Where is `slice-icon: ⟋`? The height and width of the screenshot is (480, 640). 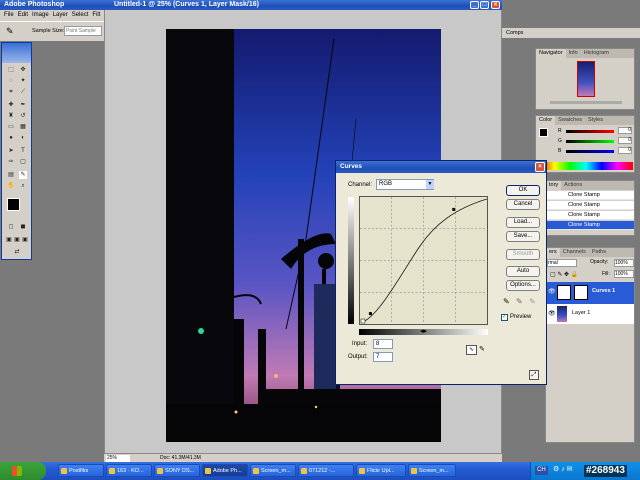
slice-icon: ⟋ is located at coordinates (23, 92).